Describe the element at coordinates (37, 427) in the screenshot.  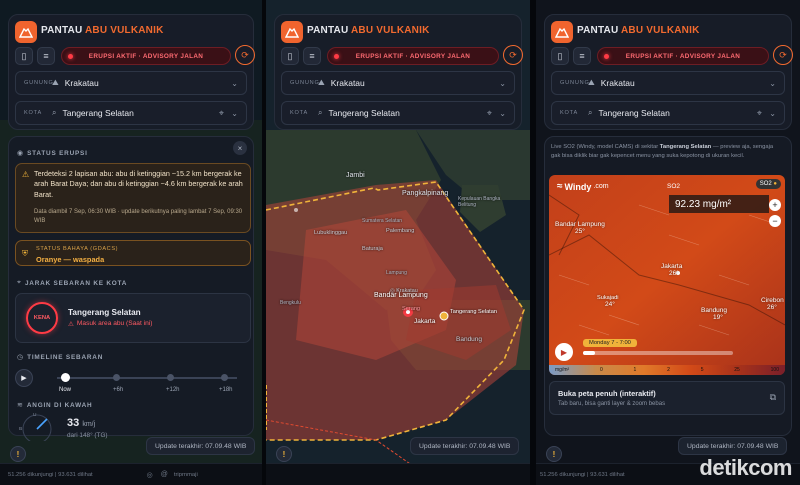
I see `compass-icon` at that location.